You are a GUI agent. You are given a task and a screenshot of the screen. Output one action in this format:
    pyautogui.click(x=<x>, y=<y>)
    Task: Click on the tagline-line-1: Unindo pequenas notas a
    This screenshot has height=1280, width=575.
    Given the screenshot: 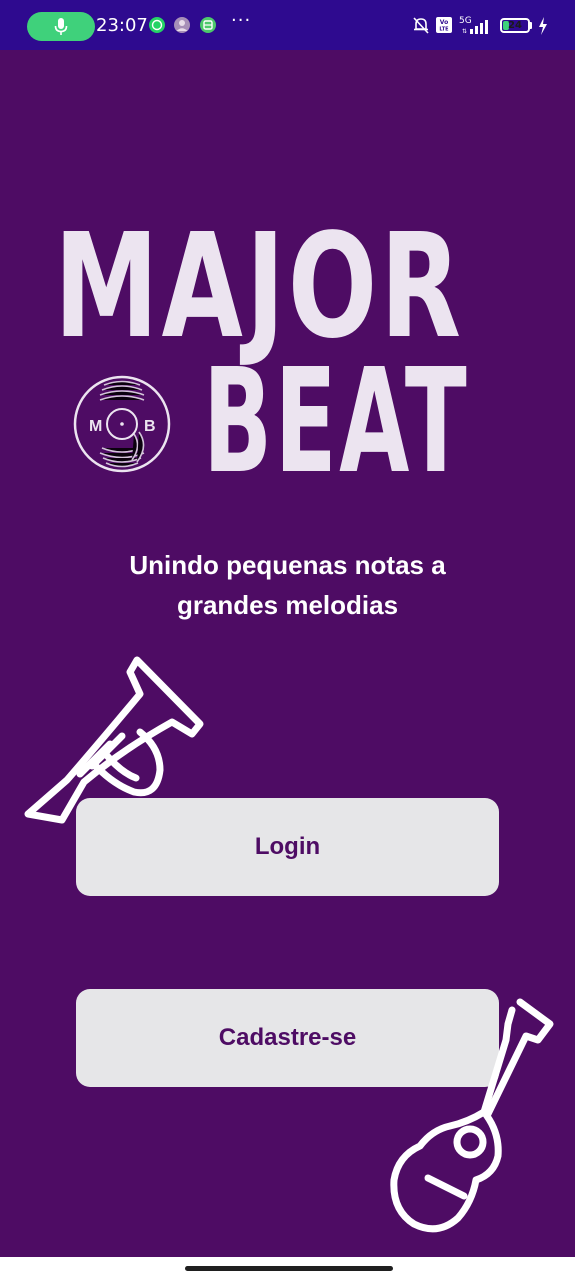 What is the action you would take?
    pyautogui.click(x=287, y=565)
    